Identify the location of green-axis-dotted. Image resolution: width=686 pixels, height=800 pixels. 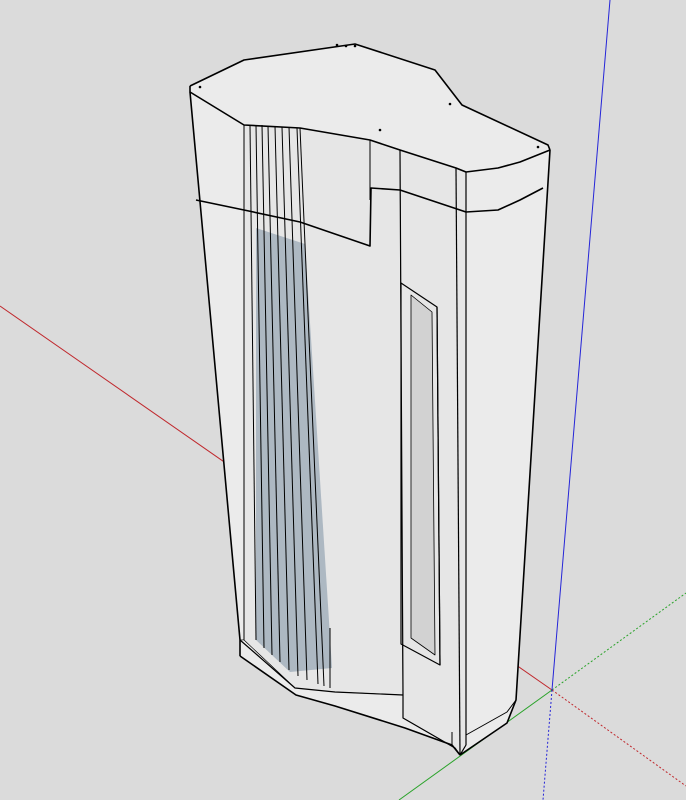
(618, 641).